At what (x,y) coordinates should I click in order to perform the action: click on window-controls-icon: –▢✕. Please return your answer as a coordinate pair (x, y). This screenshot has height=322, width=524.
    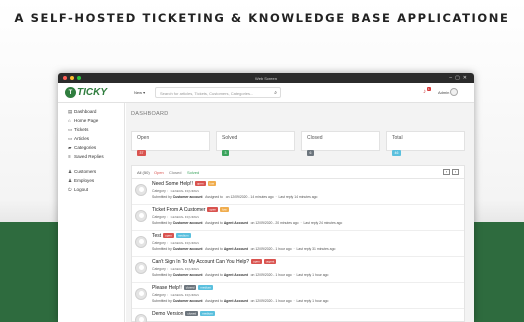
    Looking at the image, I should click on (459, 78).